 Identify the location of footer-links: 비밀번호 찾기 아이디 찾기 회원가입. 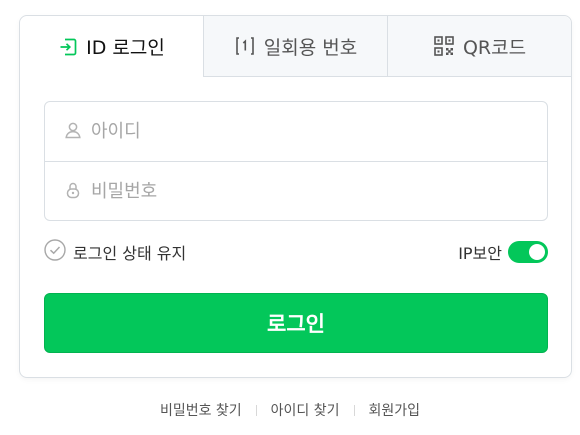
(290, 410).